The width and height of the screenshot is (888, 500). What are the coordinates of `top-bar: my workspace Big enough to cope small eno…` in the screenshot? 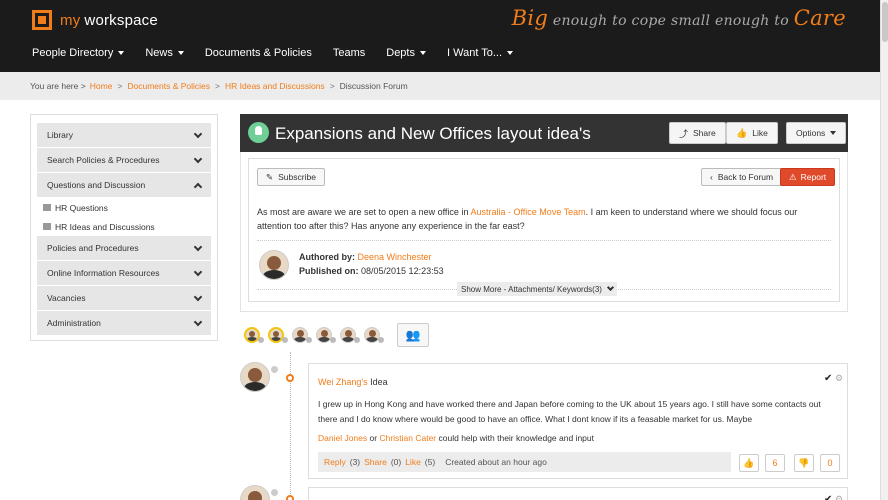 It's located at (440, 36).